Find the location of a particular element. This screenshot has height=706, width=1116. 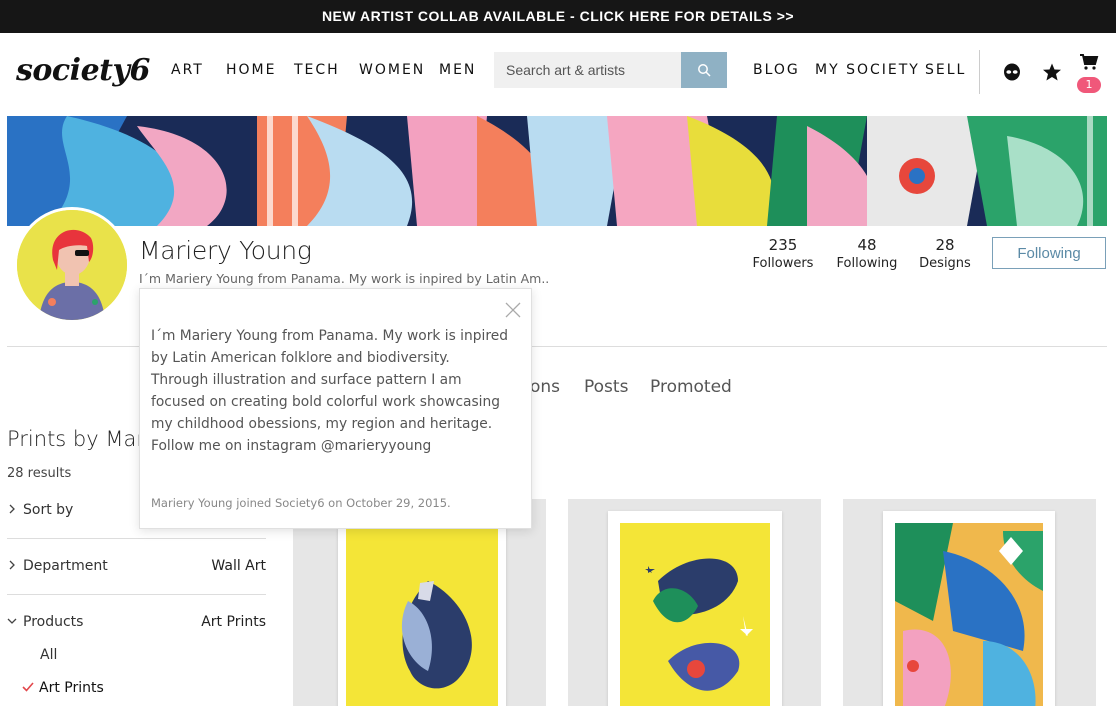

account-button is located at coordinates (1012, 72).